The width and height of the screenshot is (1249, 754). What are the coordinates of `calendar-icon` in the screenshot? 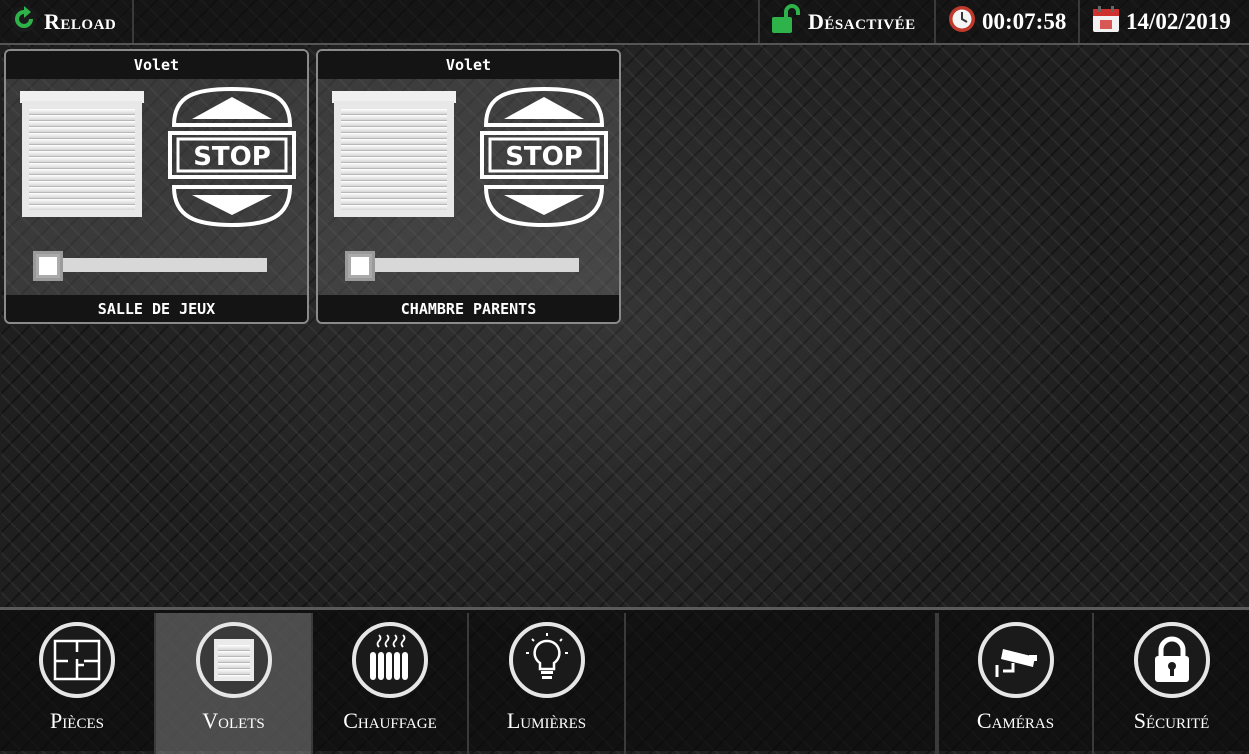 It's located at (1109, 21).